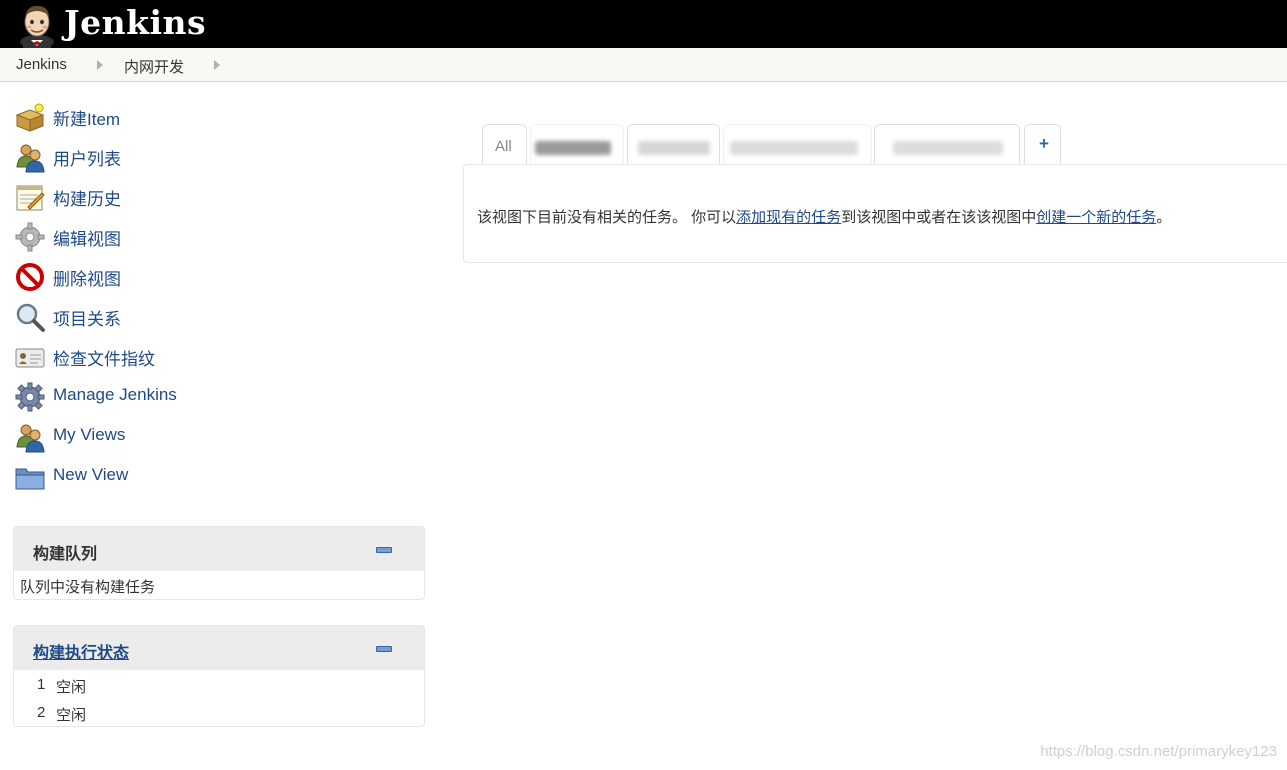  Describe the element at coordinates (37, 25) in the screenshot. I see `jenkins-logo-icon` at that location.